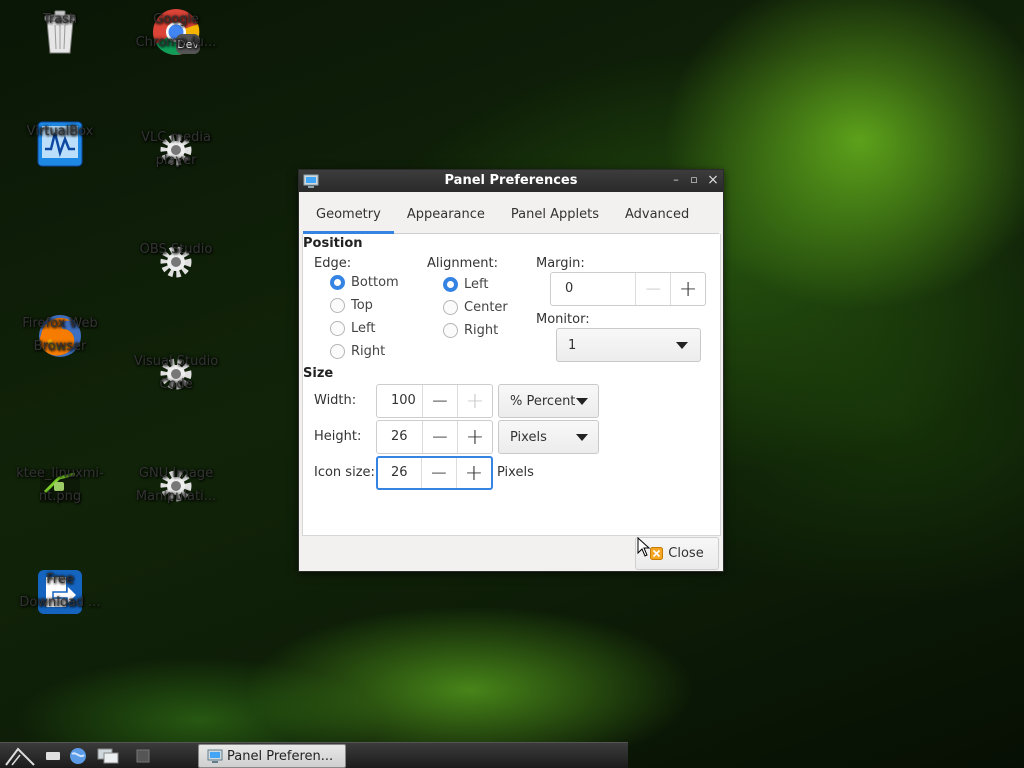 The height and width of the screenshot is (768, 1024). I want to click on icon-size-unit-label: Pixels, so click(515, 472).